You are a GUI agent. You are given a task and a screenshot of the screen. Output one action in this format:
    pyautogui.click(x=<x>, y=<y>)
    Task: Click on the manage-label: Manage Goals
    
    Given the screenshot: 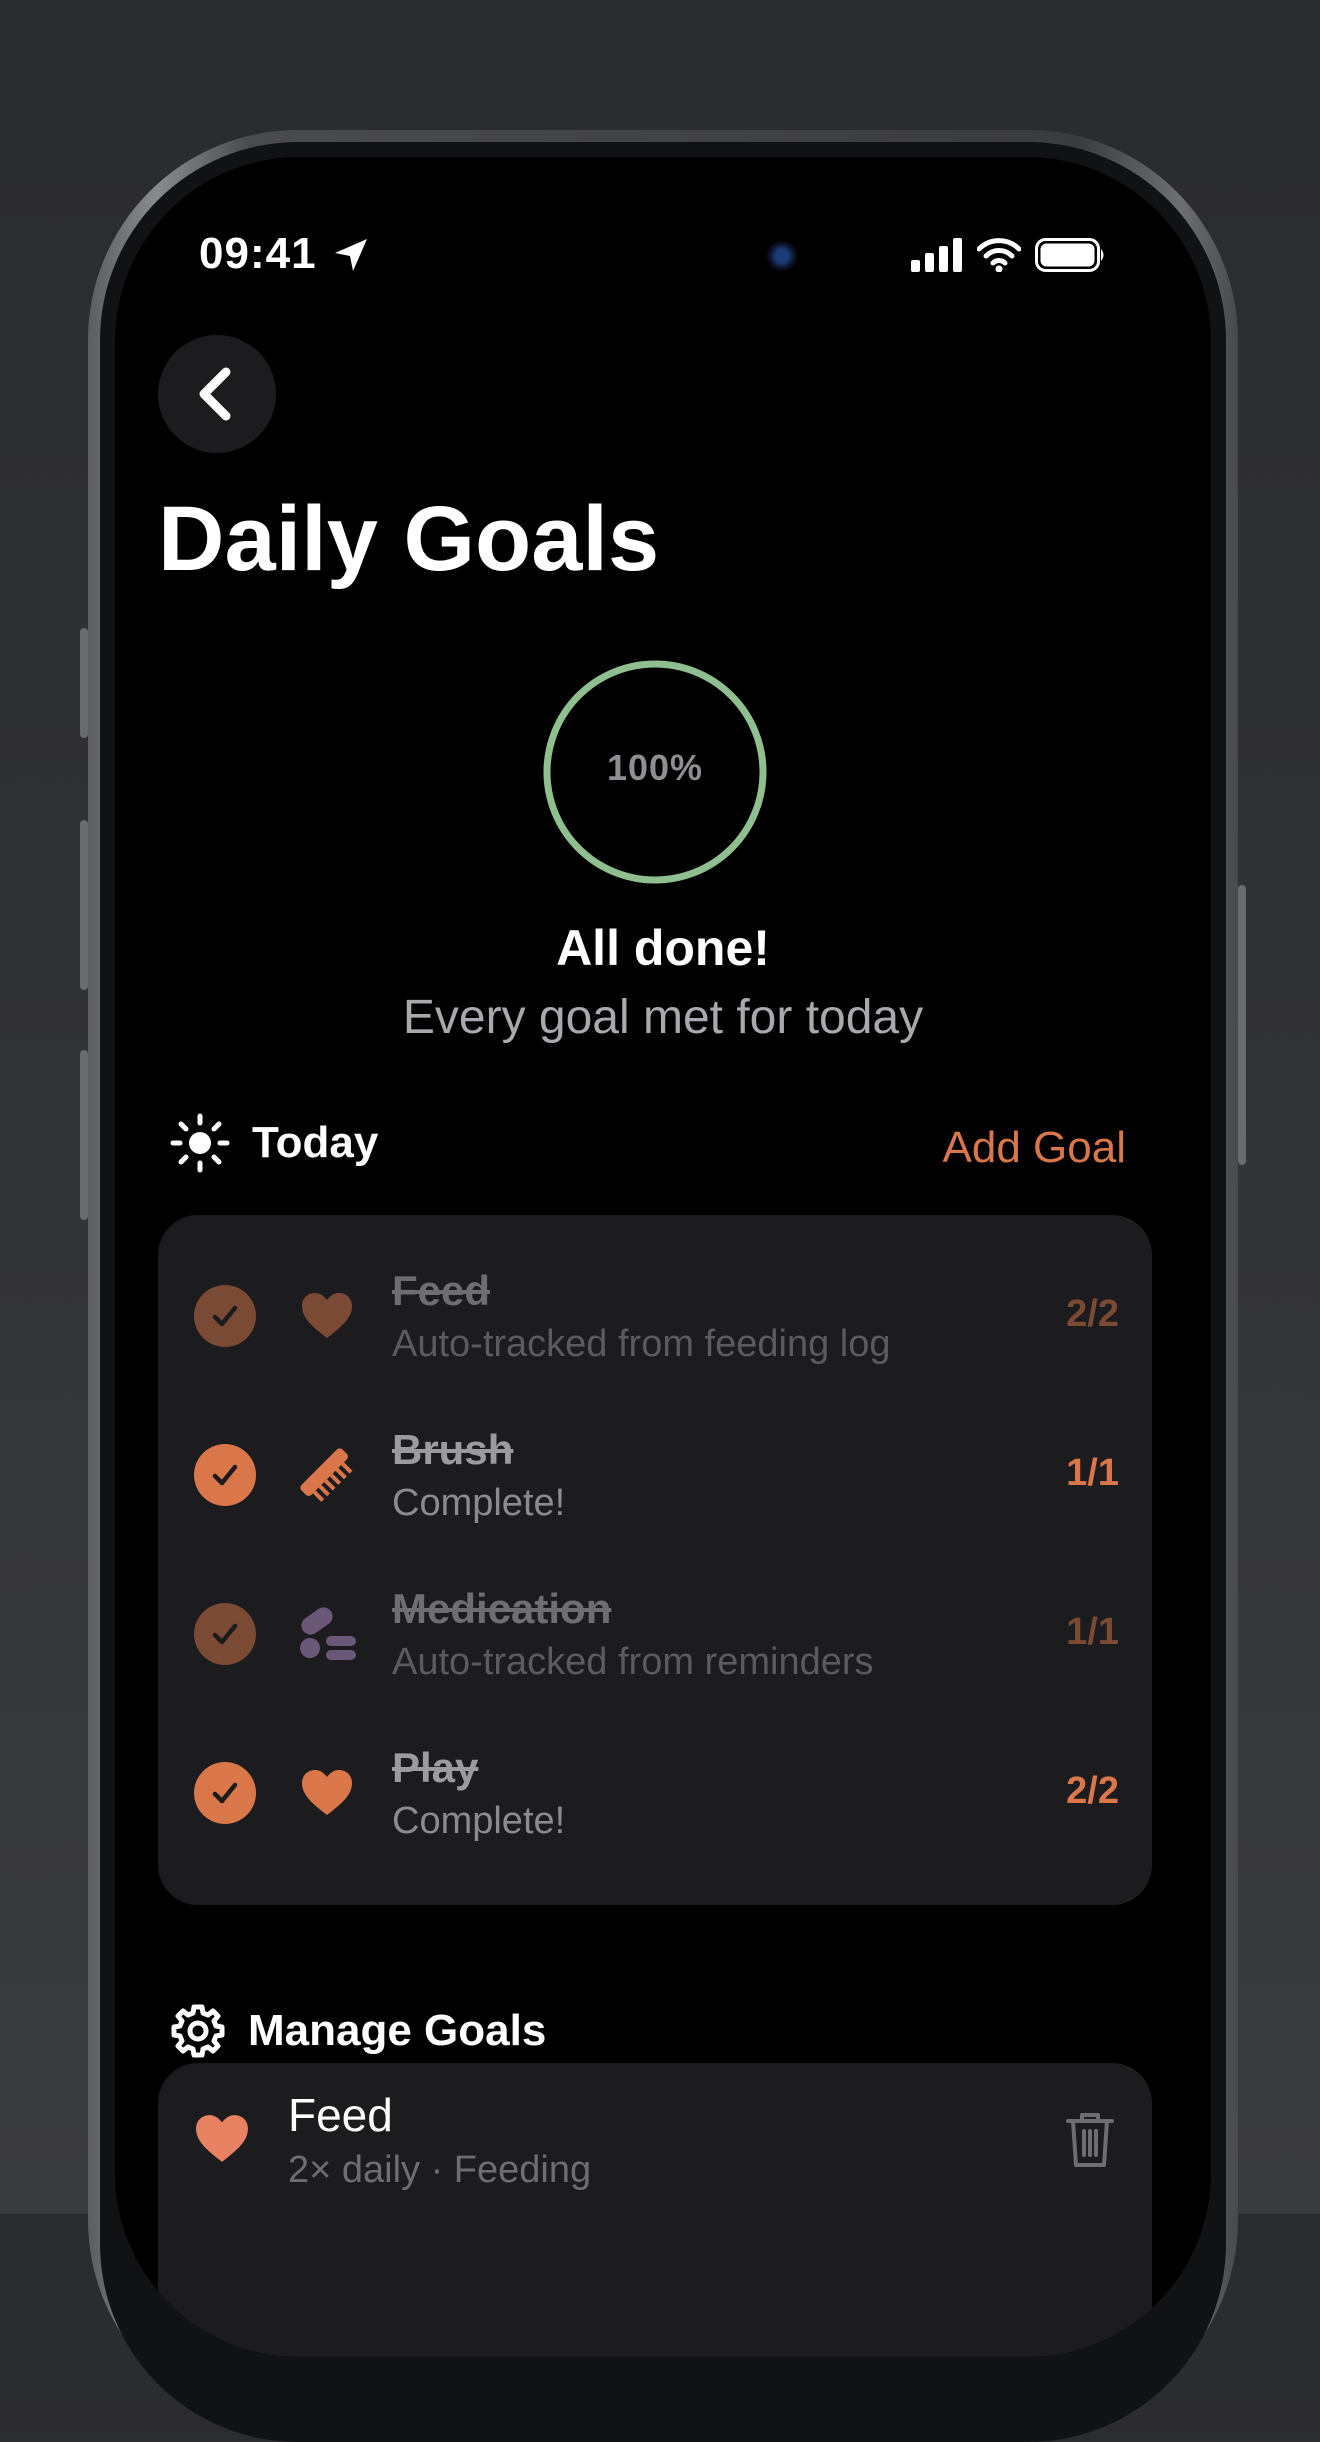 What is the action you would take?
    pyautogui.click(x=397, y=2030)
    